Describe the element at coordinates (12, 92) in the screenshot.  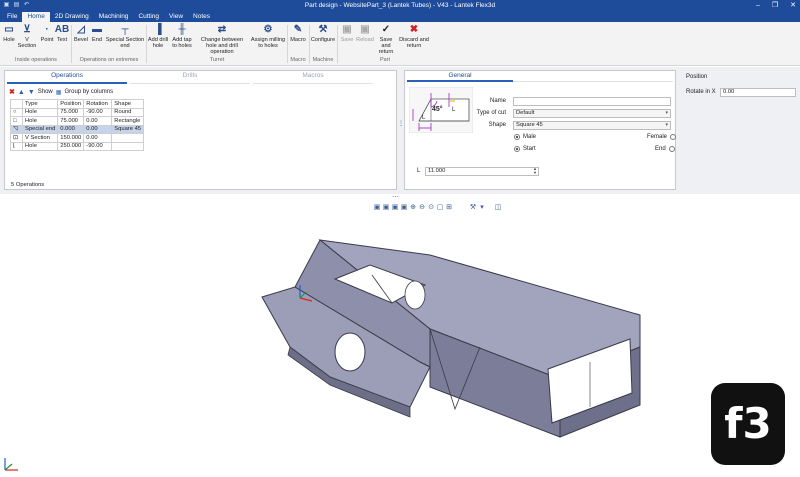
I see `delete-icon: ✖` at that location.